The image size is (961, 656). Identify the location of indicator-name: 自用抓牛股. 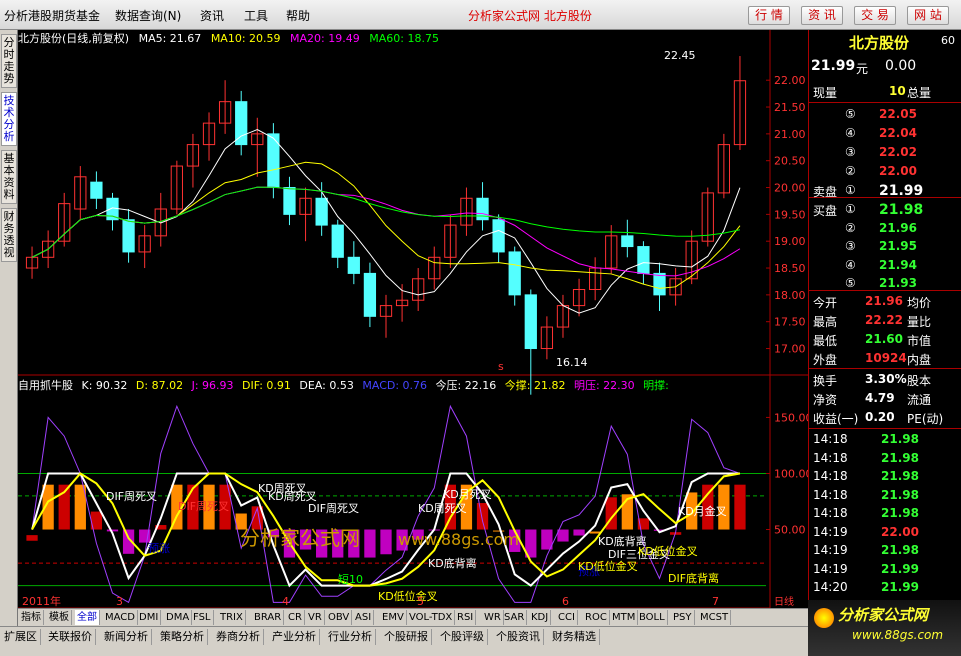
(45, 385).